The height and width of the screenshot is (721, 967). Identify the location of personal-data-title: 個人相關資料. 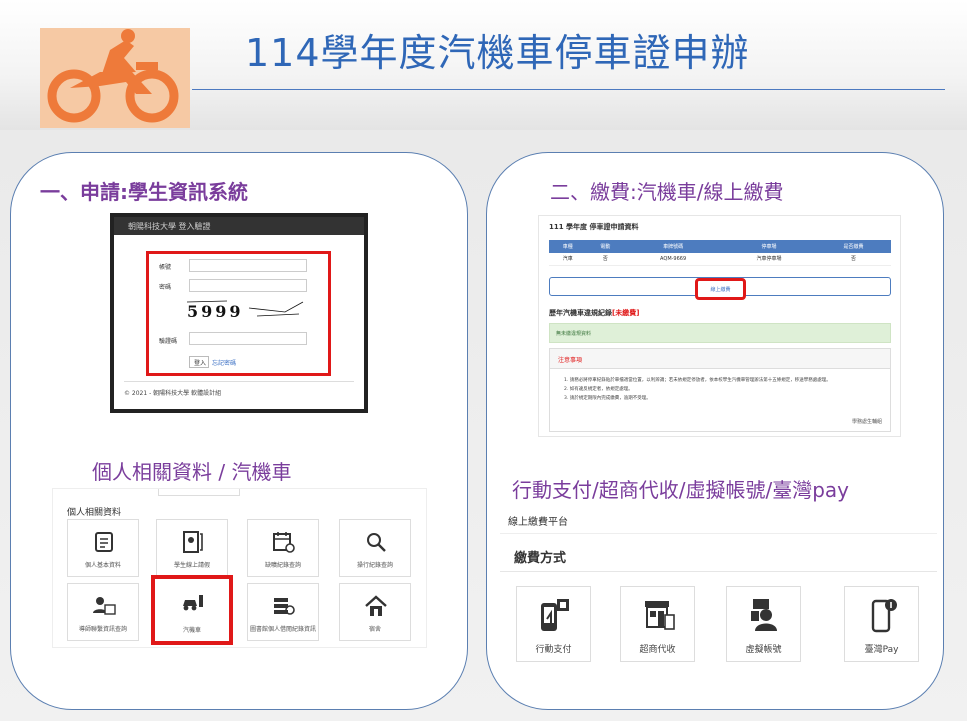
(94, 513).